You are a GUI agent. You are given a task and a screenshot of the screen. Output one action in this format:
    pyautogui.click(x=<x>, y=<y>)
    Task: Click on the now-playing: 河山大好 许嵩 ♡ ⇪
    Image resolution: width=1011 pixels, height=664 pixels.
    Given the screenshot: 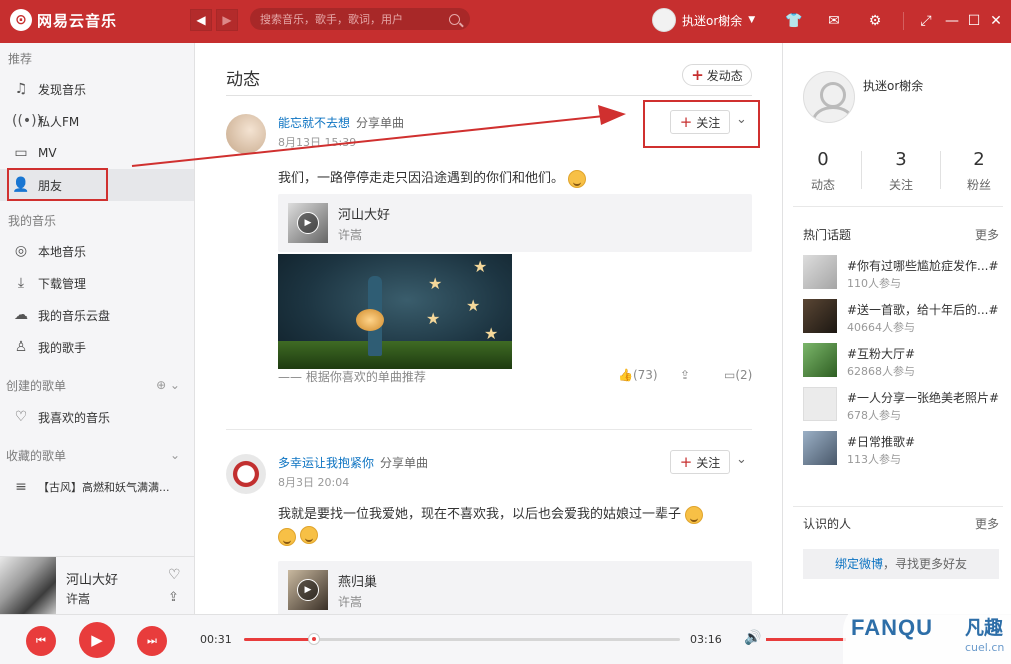 What is the action you would take?
    pyautogui.click(x=97, y=585)
    